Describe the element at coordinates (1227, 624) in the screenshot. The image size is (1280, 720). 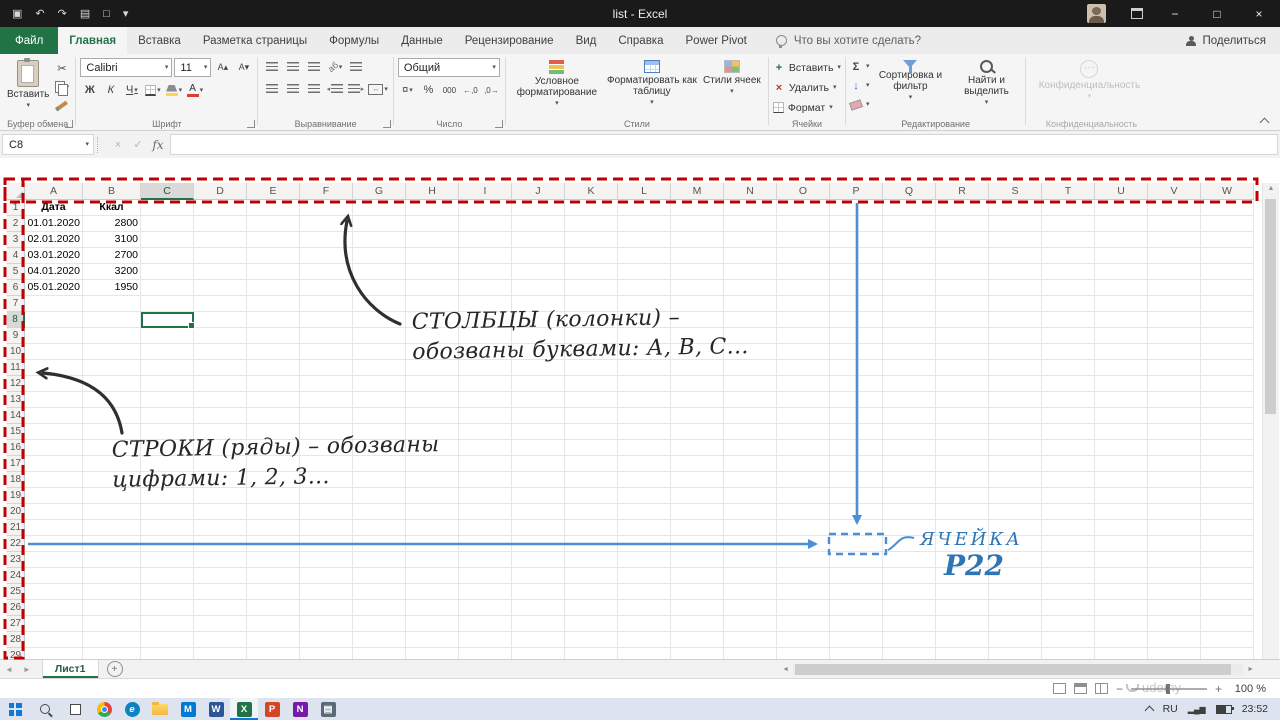
I see `cell-W27` at that location.